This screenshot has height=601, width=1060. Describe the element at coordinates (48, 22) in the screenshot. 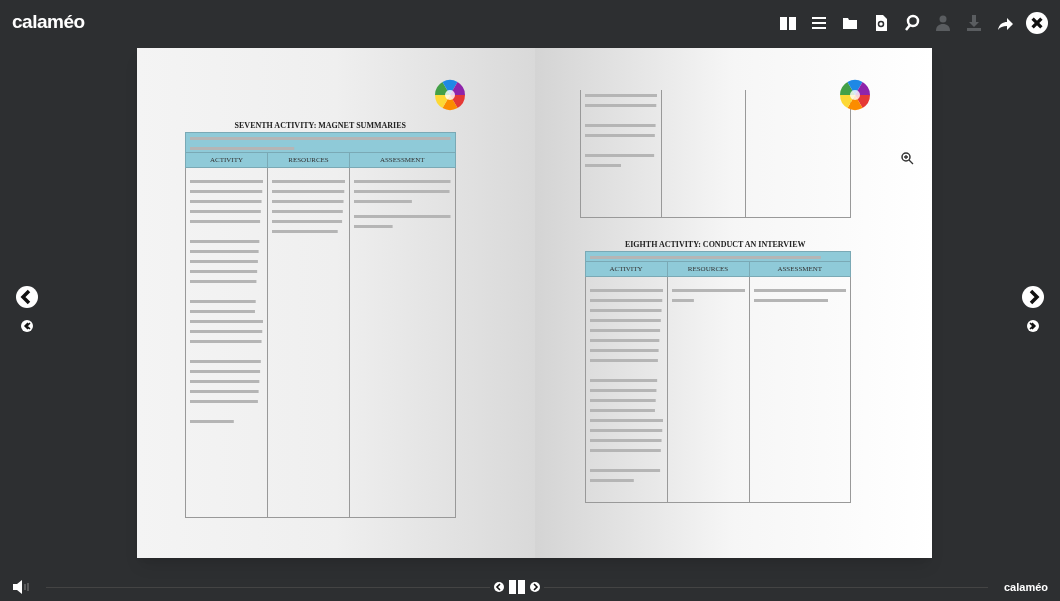

I see `logo: calaméo` at that location.